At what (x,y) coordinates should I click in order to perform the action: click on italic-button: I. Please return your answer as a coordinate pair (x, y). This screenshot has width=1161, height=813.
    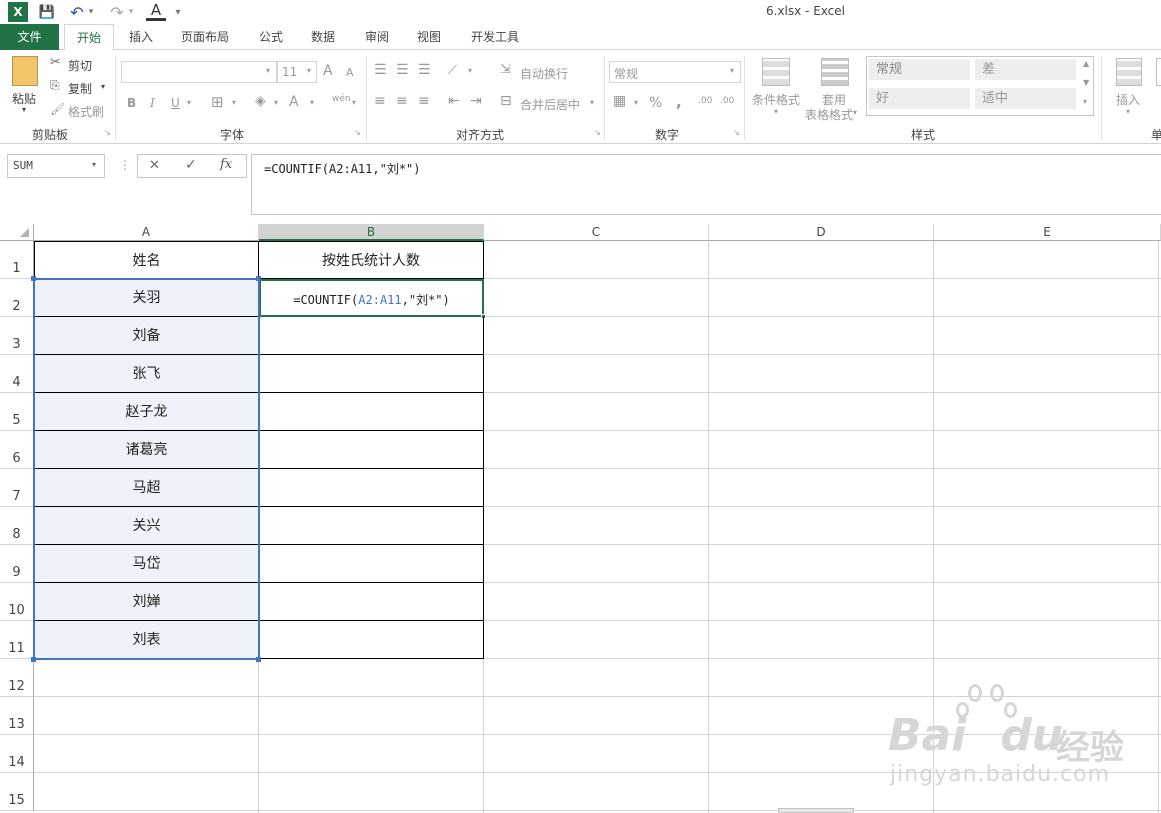
    Looking at the image, I should click on (152, 103).